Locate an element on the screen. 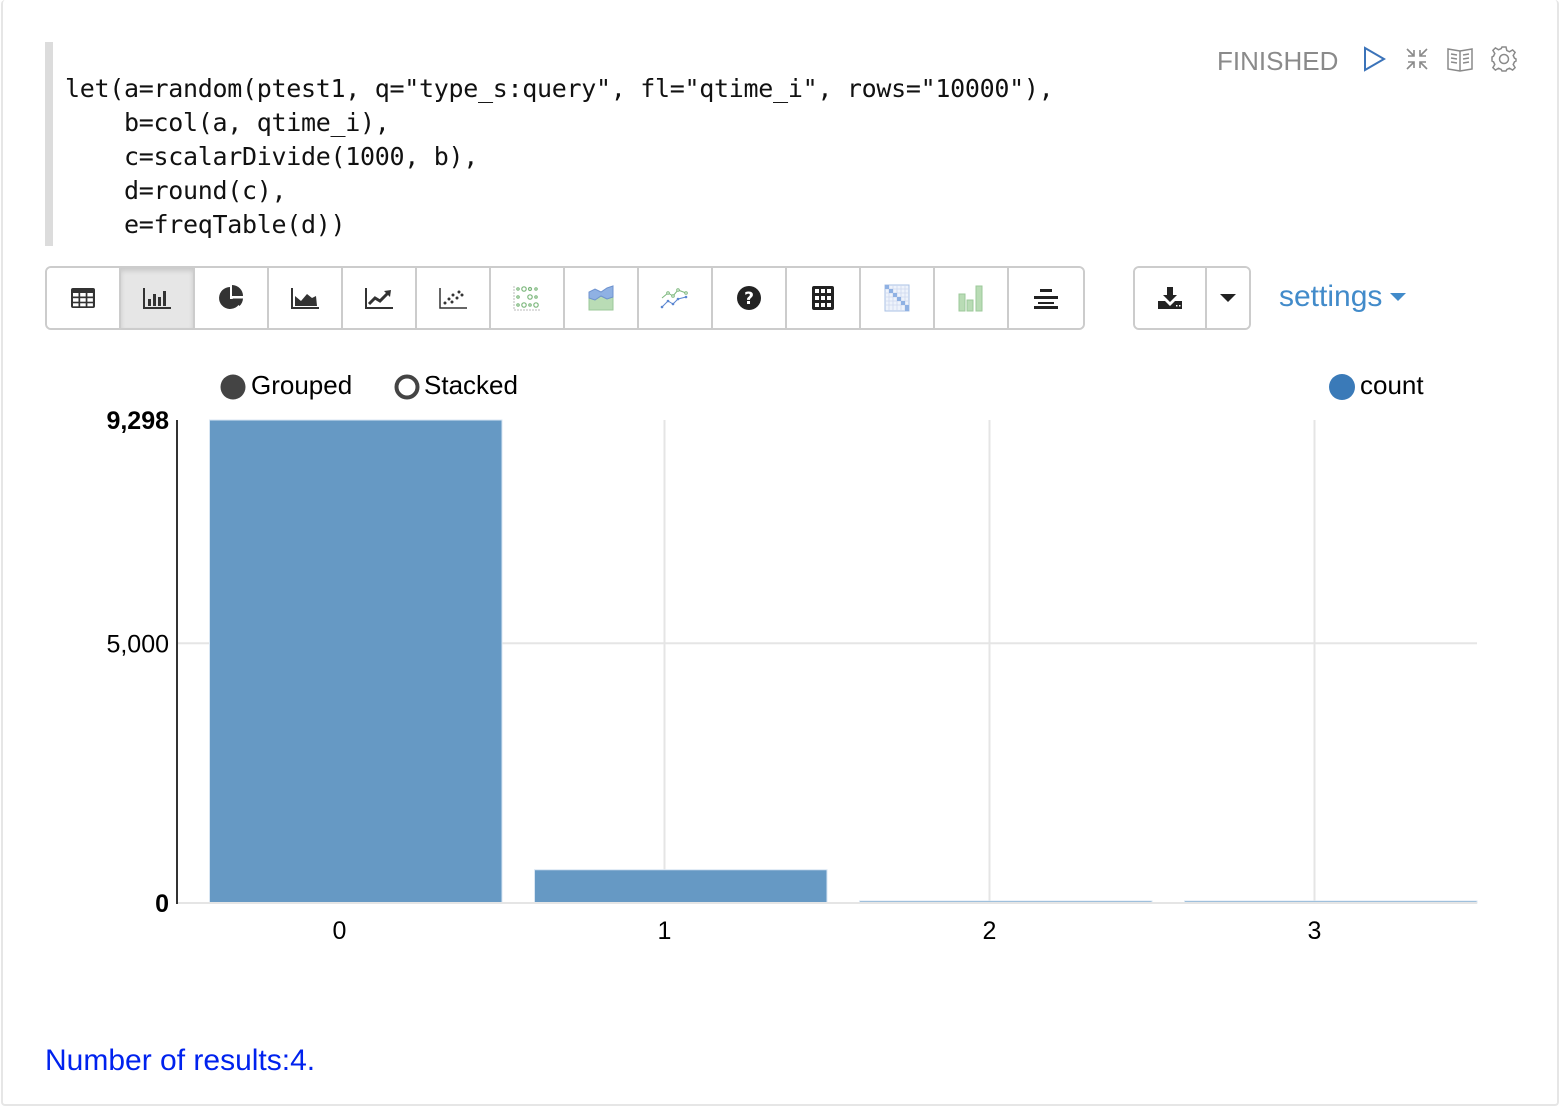 The image size is (1562, 1108). x-tick-label: 3 is located at coordinates (1315, 931).